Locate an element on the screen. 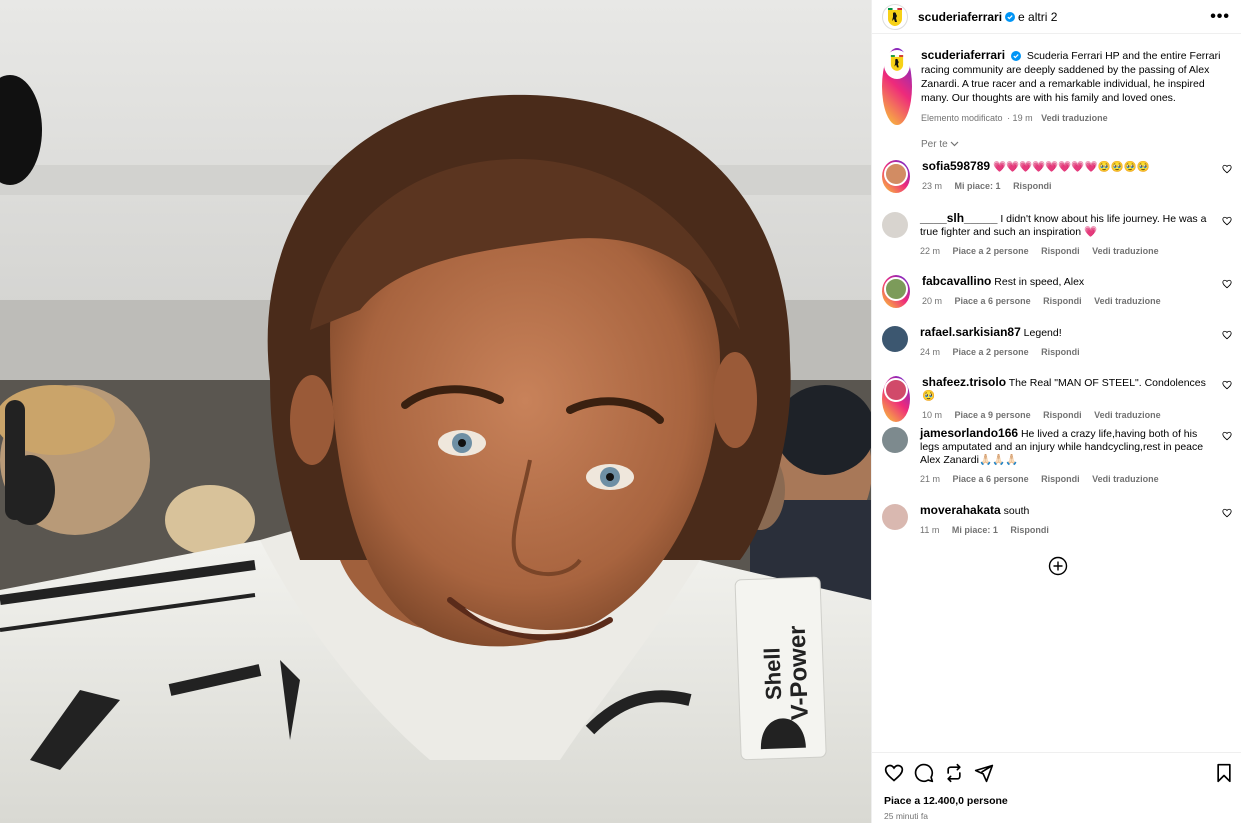 The image size is (1241, 823). comment-likes: Piace a 9 persone is located at coordinates (993, 415).